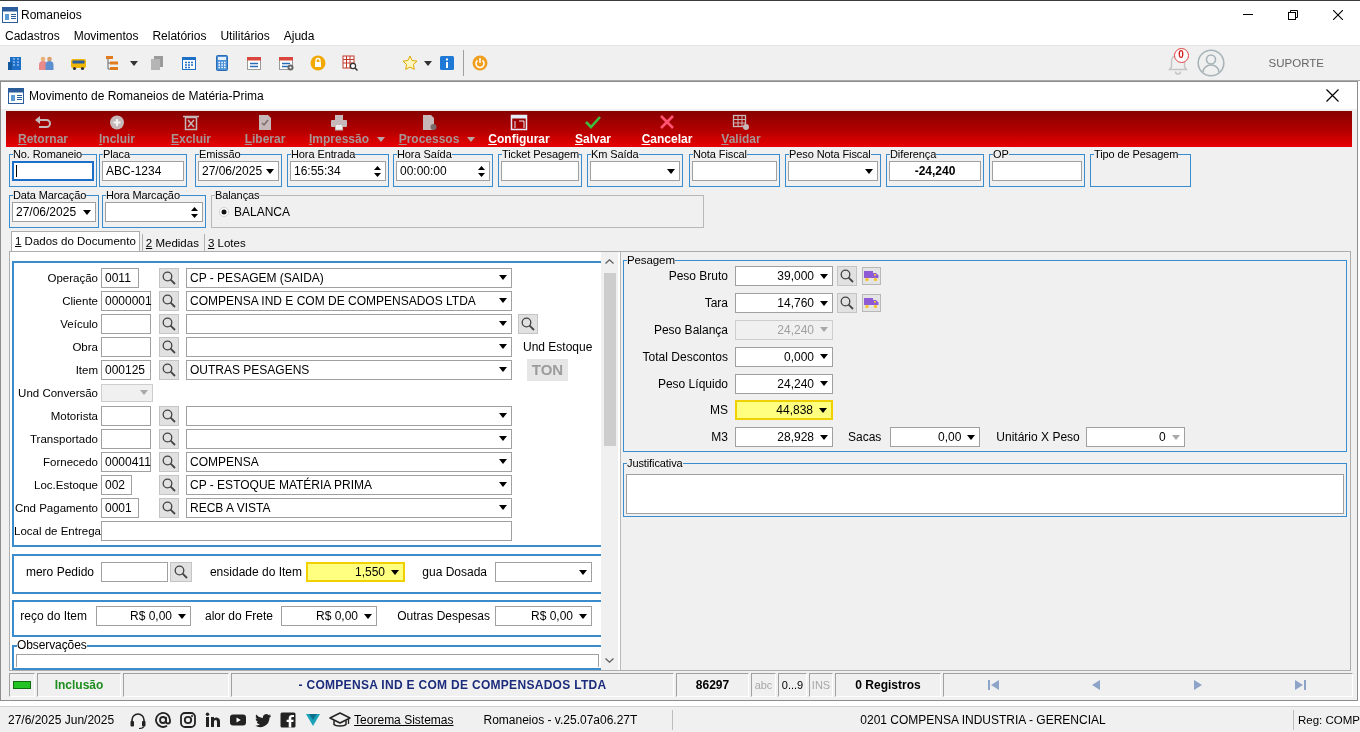 The width and height of the screenshot is (1360, 732). Describe the element at coordinates (288, 719) in the screenshot. I see `f-logo-icon` at that location.